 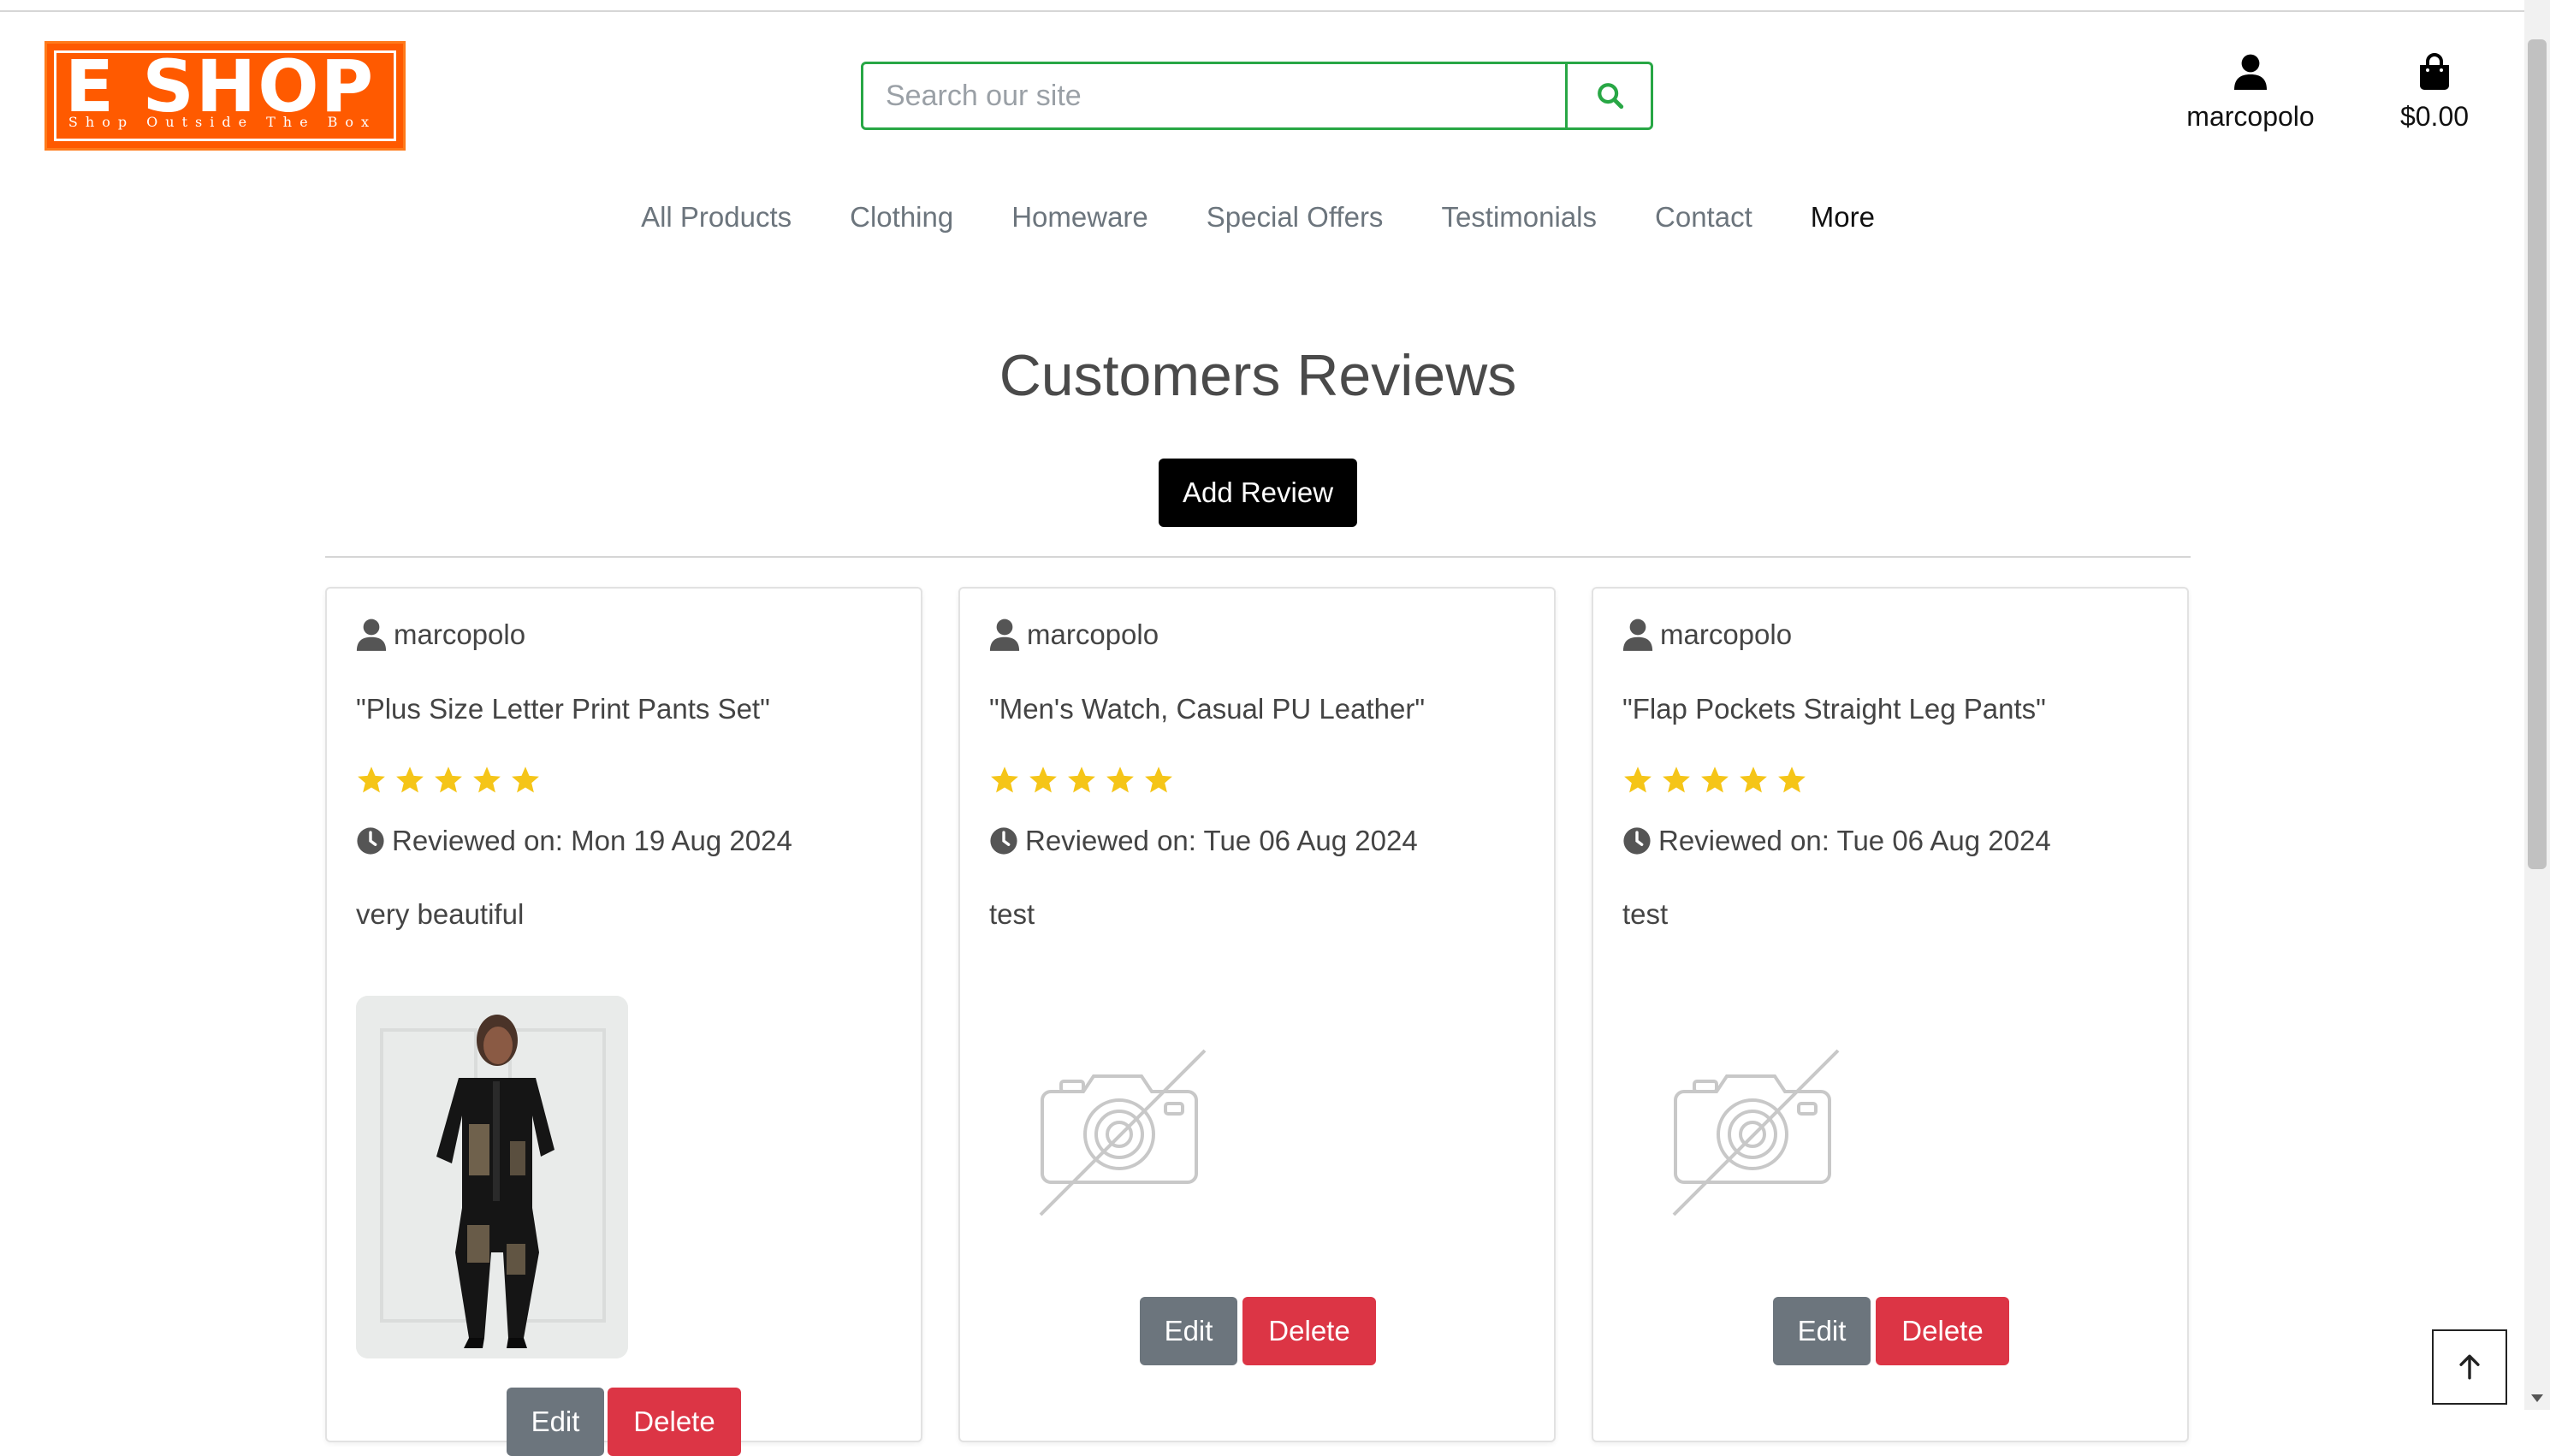 I want to click on review-text: very beautiful, so click(x=441, y=914).